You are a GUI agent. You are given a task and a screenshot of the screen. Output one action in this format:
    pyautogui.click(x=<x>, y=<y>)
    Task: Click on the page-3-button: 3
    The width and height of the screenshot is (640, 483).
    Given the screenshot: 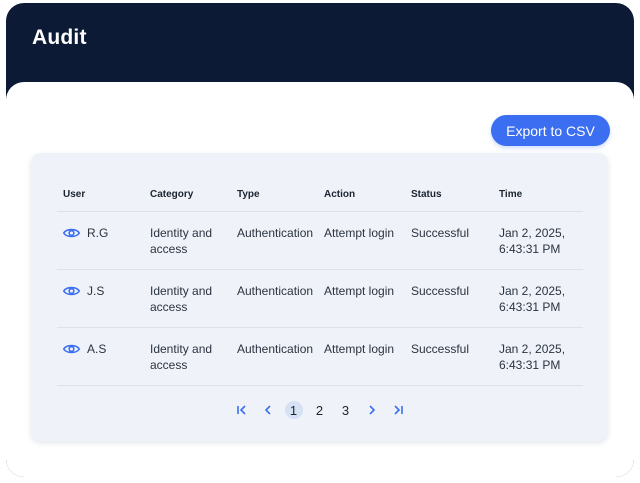 What is the action you would take?
    pyautogui.click(x=346, y=410)
    